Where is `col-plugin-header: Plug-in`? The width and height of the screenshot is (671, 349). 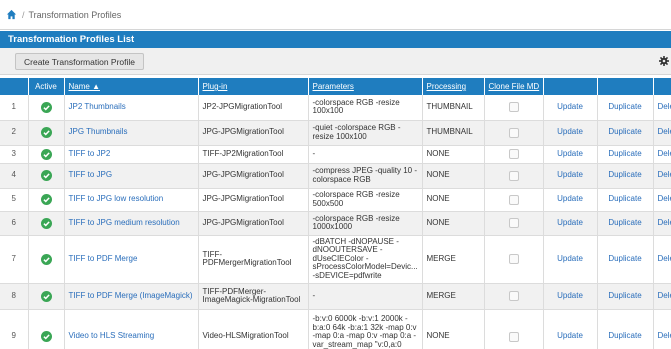
col-plugin-header: Plug-in is located at coordinates (253, 86).